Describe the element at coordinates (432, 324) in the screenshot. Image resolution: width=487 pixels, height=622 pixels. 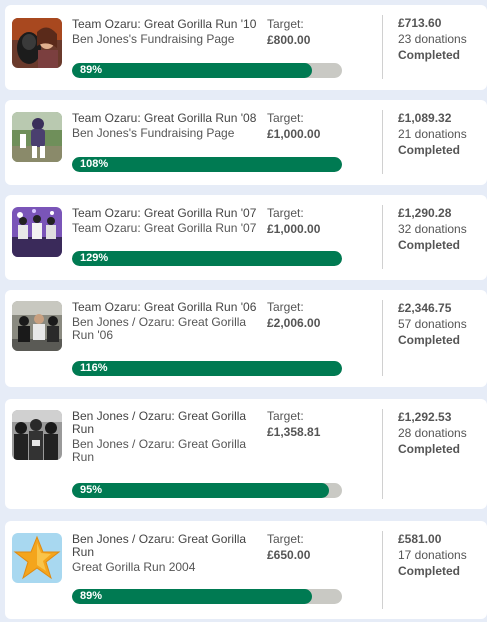
I see `donation-count: 57 donations` at that location.